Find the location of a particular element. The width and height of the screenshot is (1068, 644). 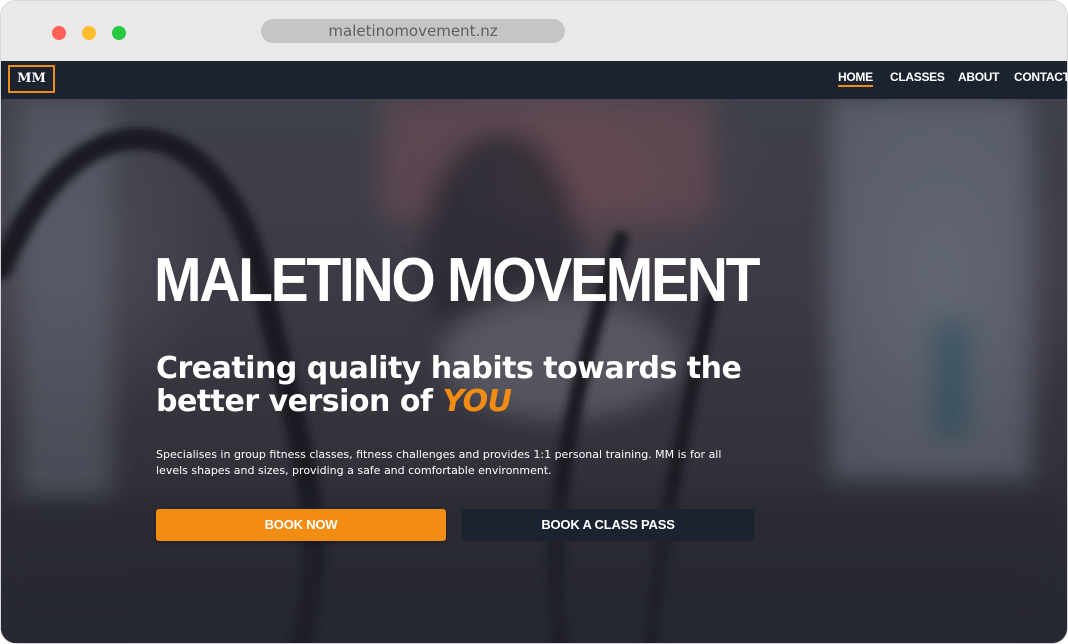

address-bar: maletinomovement.nz is located at coordinates (413, 31).